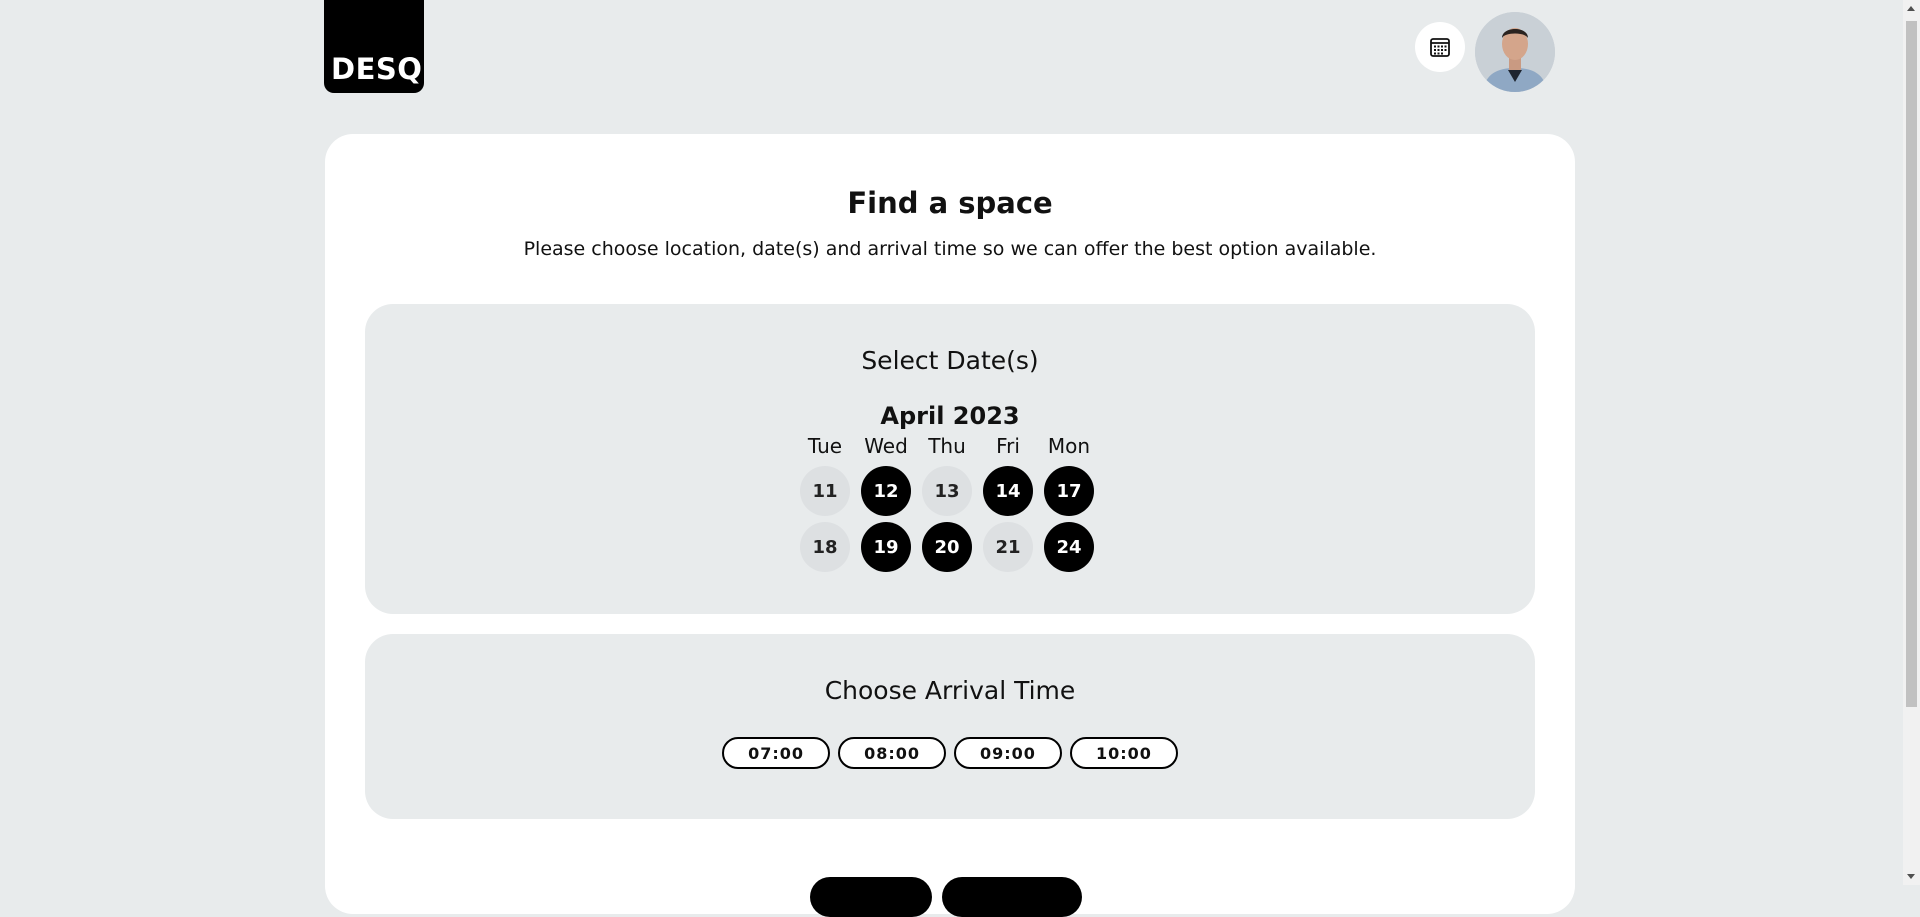 This screenshot has height=917, width=1920. Describe the element at coordinates (947, 547) in the screenshot. I see `date-button: 20` at that location.